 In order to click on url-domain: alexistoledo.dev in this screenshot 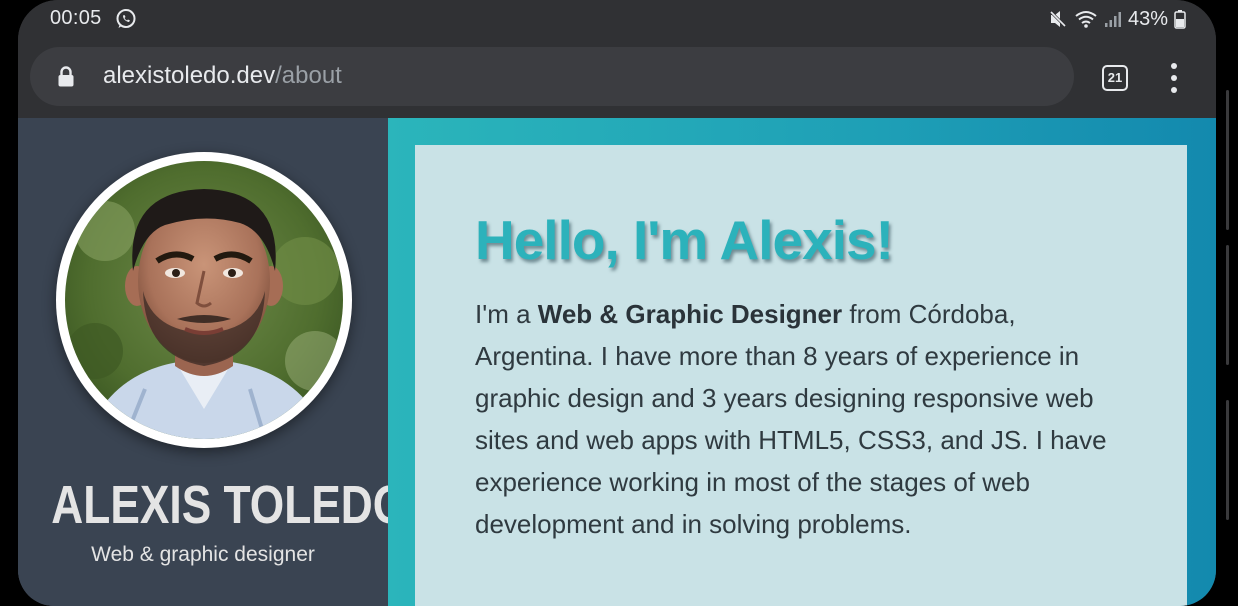, I will do `click(189, 75)`.